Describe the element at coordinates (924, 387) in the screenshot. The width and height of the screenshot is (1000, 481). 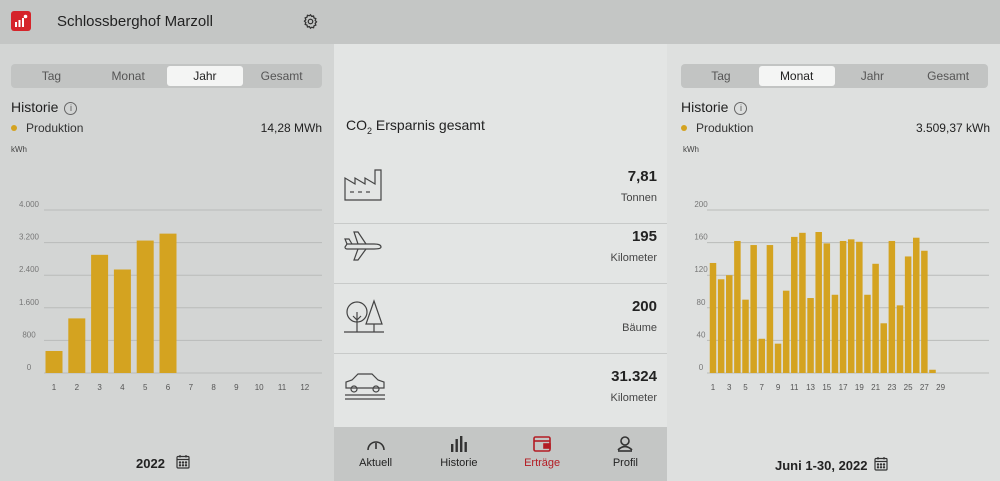
I see `x-tick-label: 27` at that location.